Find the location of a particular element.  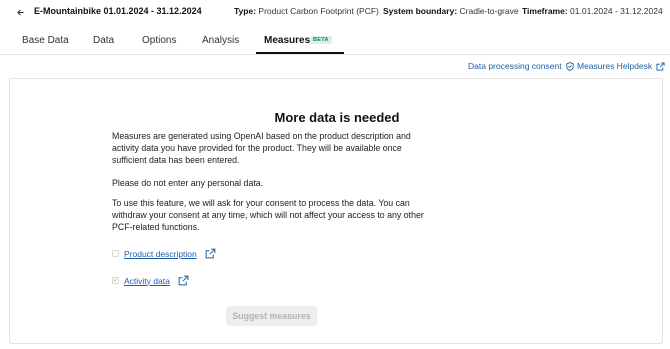

boundary-value: Cradle-to-grave is located at coordinates (489, 11).